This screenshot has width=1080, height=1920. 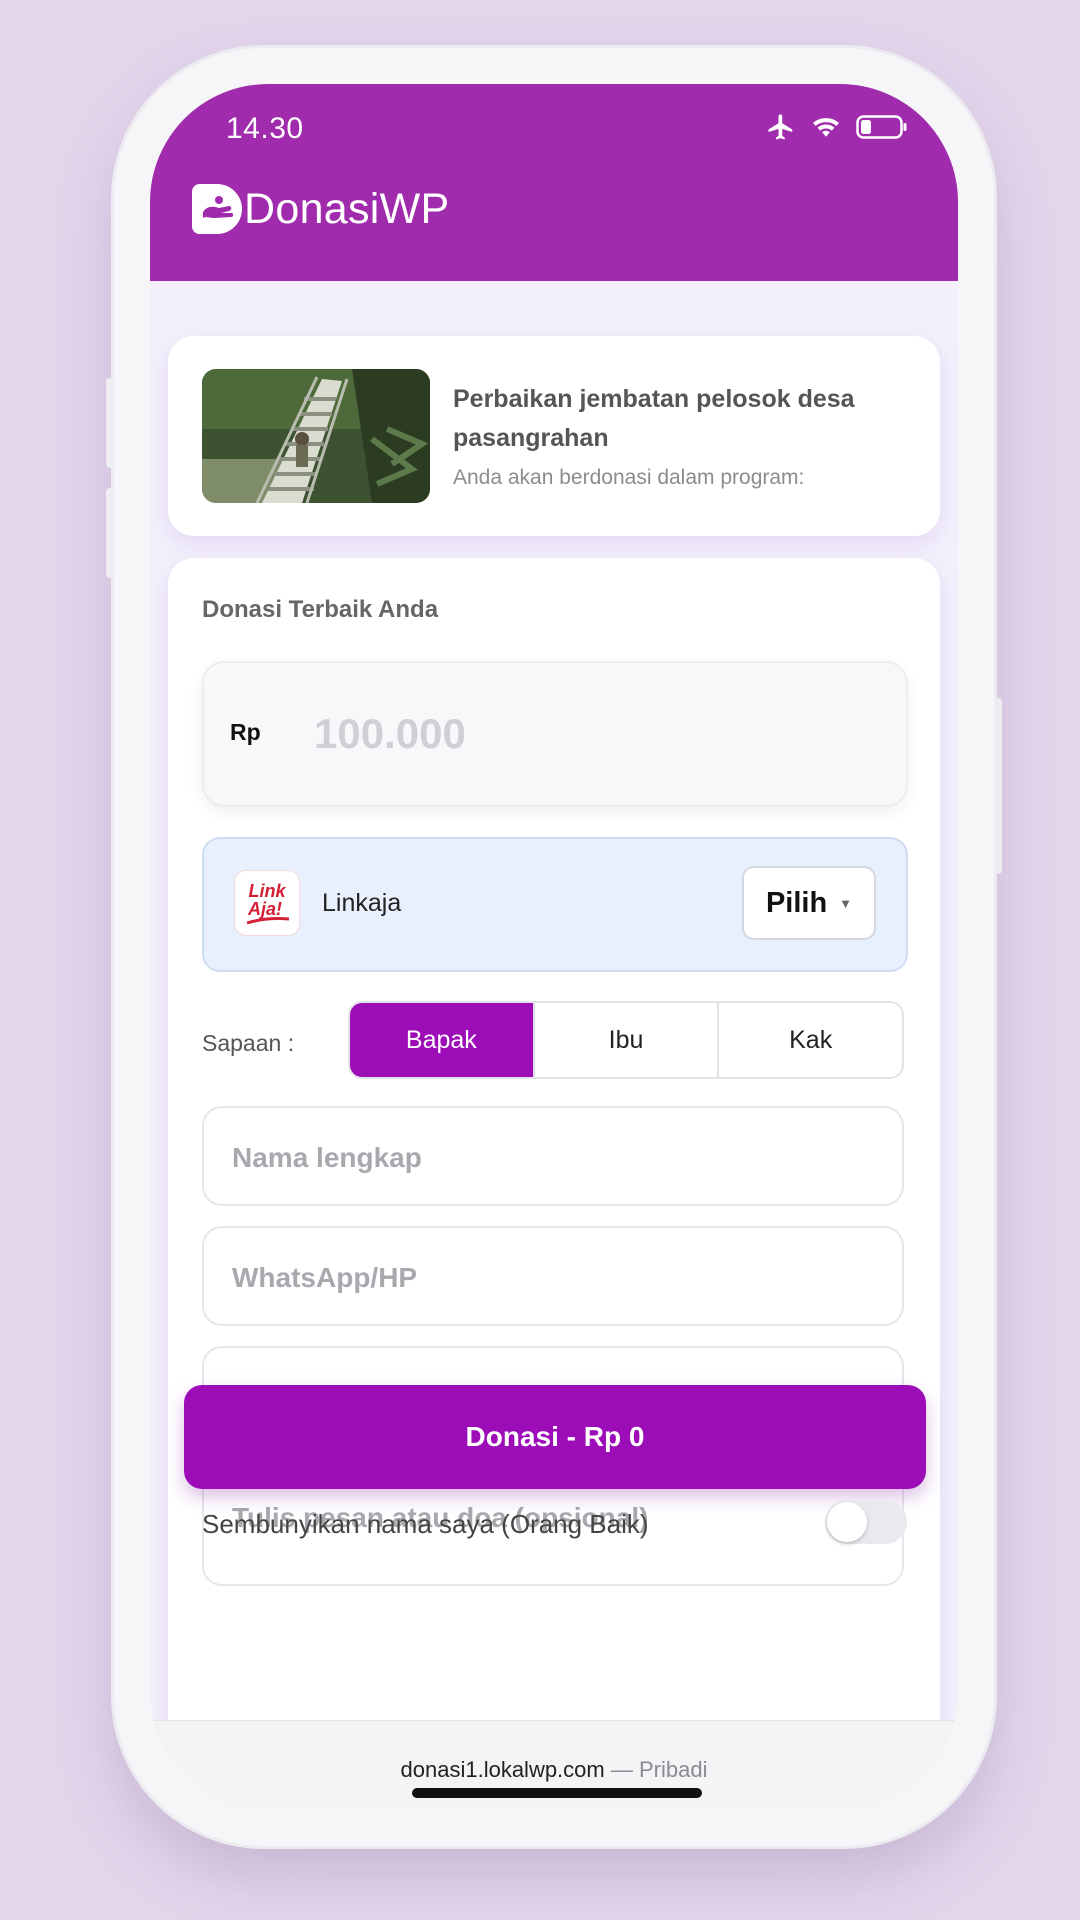 I want to click on linkaja-logo-text-1: Link, so click(x=267, y=891).